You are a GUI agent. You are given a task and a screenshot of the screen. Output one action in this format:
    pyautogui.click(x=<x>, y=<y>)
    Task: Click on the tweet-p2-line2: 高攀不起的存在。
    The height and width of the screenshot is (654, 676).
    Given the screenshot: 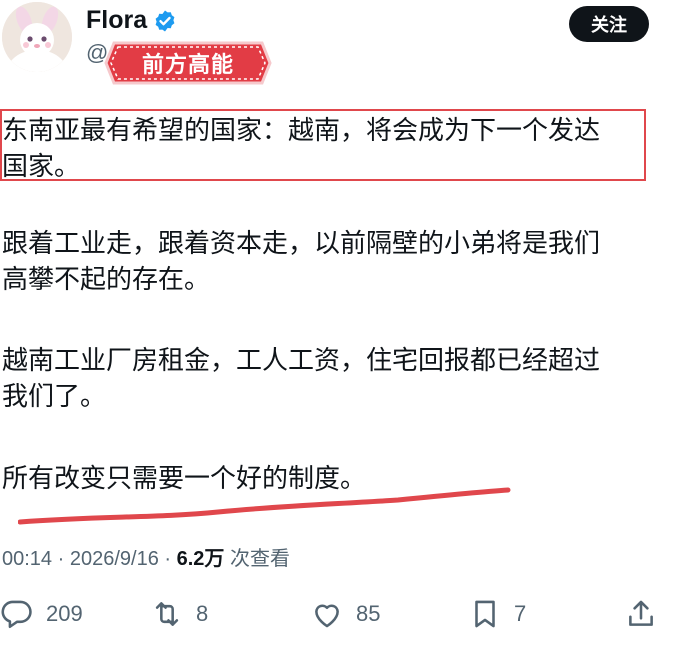 What is the action you would take?
    pyautogui.click(x=106, y=280)
    